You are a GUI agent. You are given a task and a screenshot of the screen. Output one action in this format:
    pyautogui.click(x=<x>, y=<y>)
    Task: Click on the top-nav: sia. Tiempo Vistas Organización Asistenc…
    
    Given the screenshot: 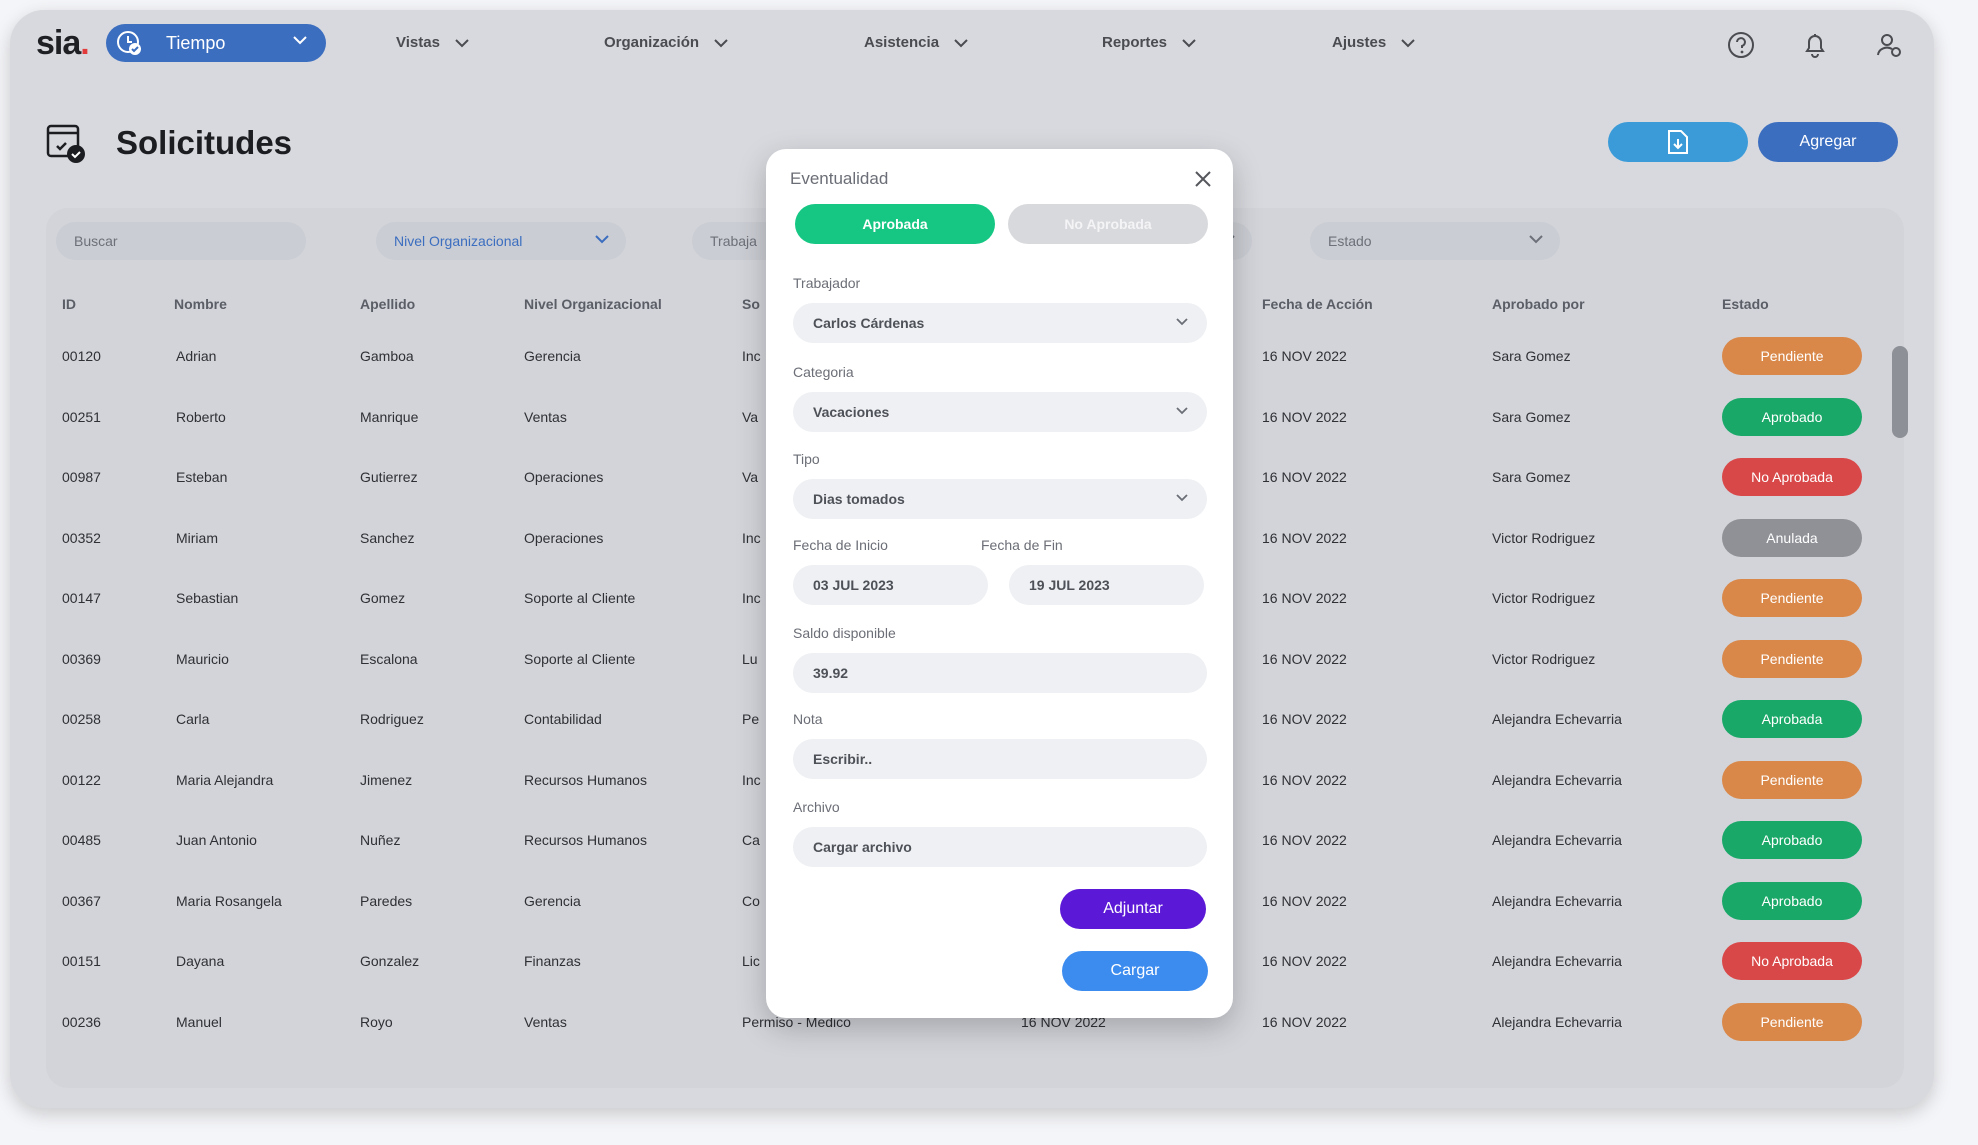 What is the action you would take?
    pyautogui.click(x=972, y=50)
    